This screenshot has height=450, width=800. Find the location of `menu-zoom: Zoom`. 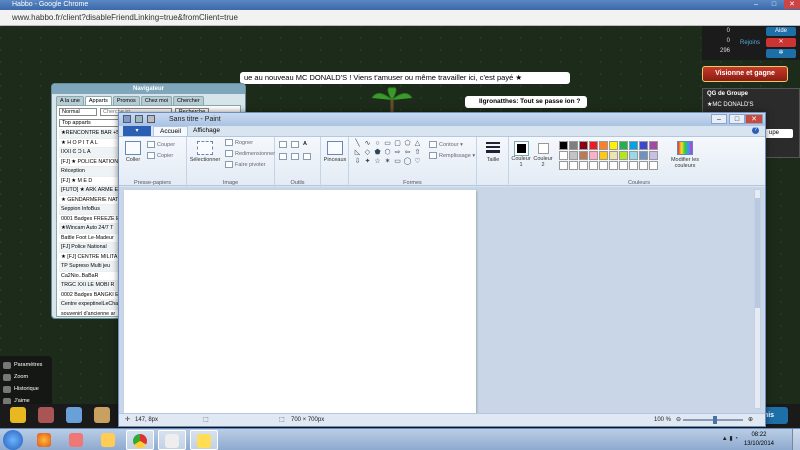

menu-zoom: Zoom is located at coordinates (21, 377).